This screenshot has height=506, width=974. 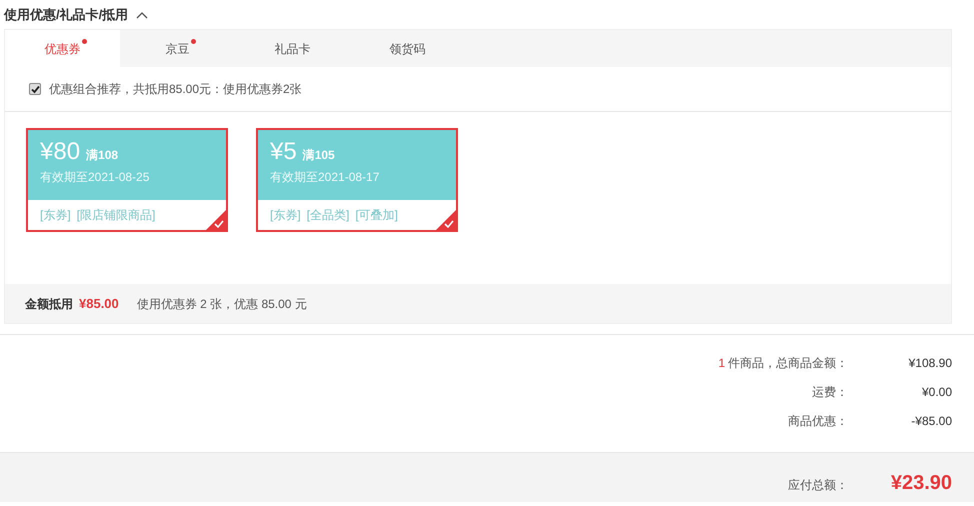 I want to click on recommend-label: 优惠组合推荐，共抵用85.00元：使用优惠券2张, so click(x=175, y=89).